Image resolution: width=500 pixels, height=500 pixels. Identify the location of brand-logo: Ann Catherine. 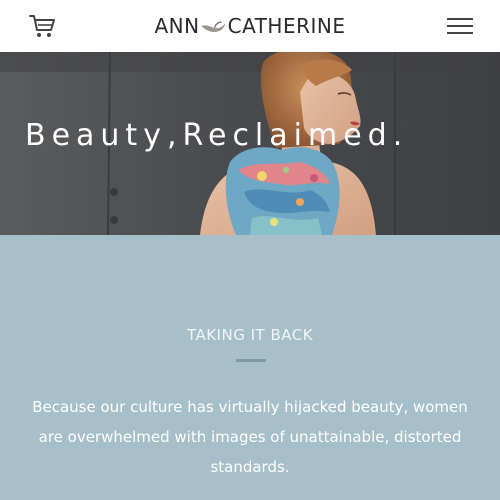
(250, 26).